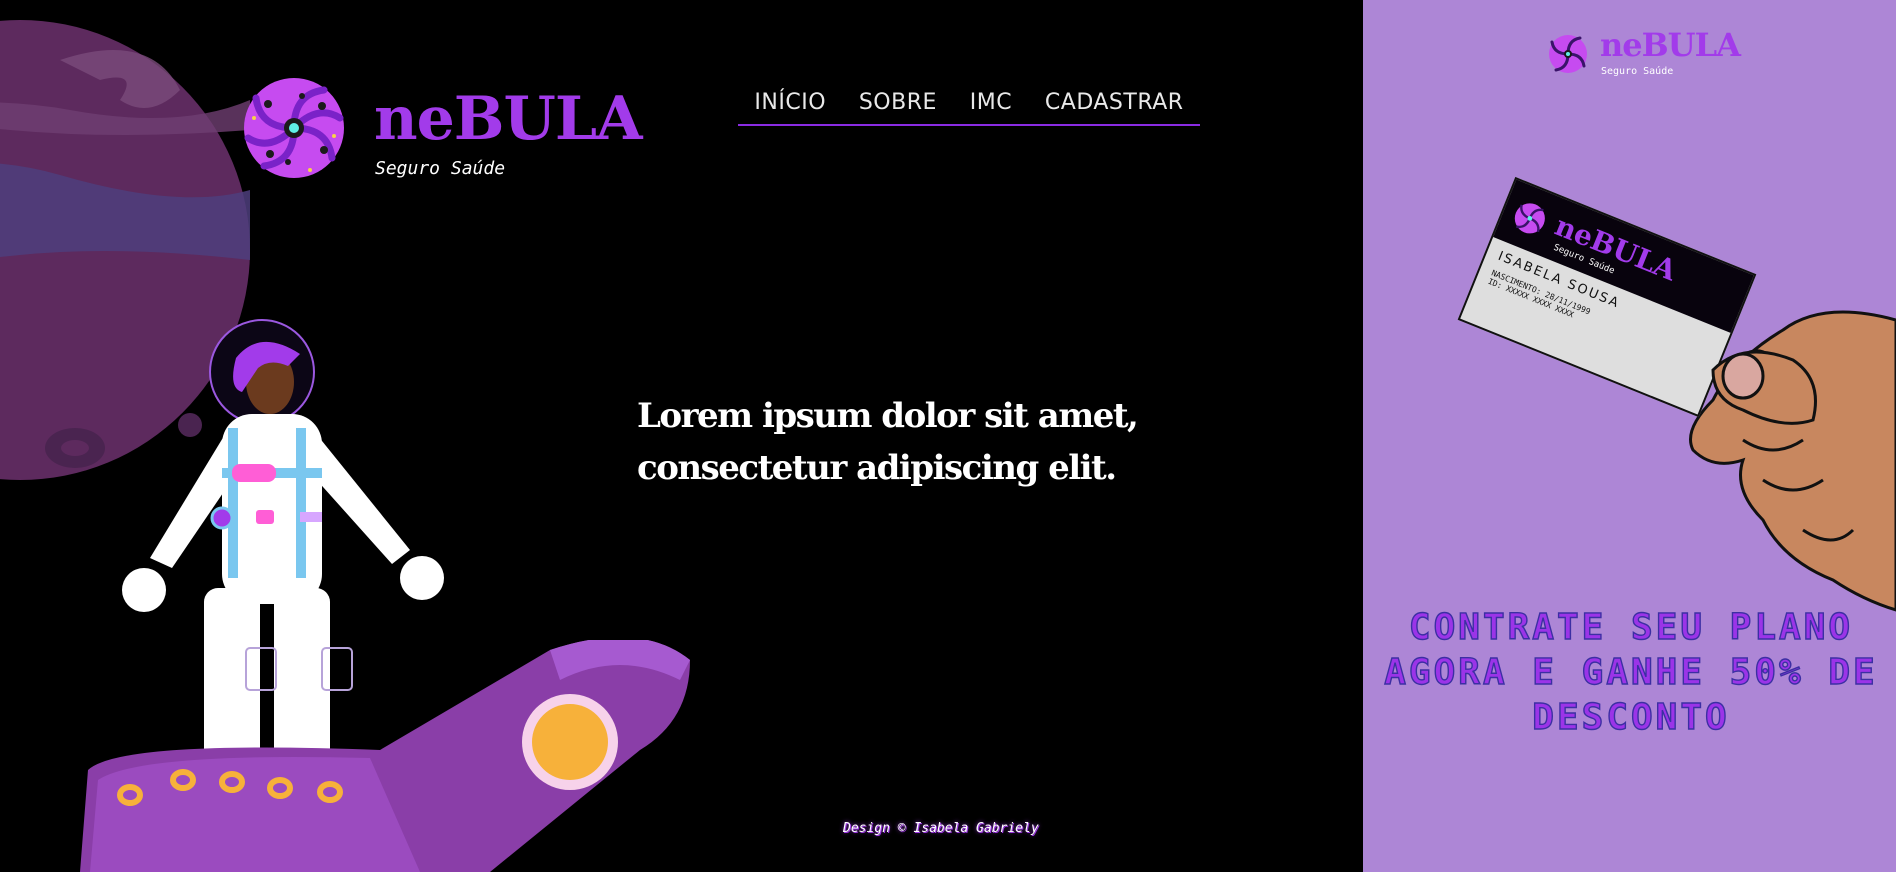 This screenshot has width=1896, height=872. Describe the element at coordinates (1637, 71) in the screenshot. I see `sidebar-brand-tagline: Seguro Saúde` at that location.